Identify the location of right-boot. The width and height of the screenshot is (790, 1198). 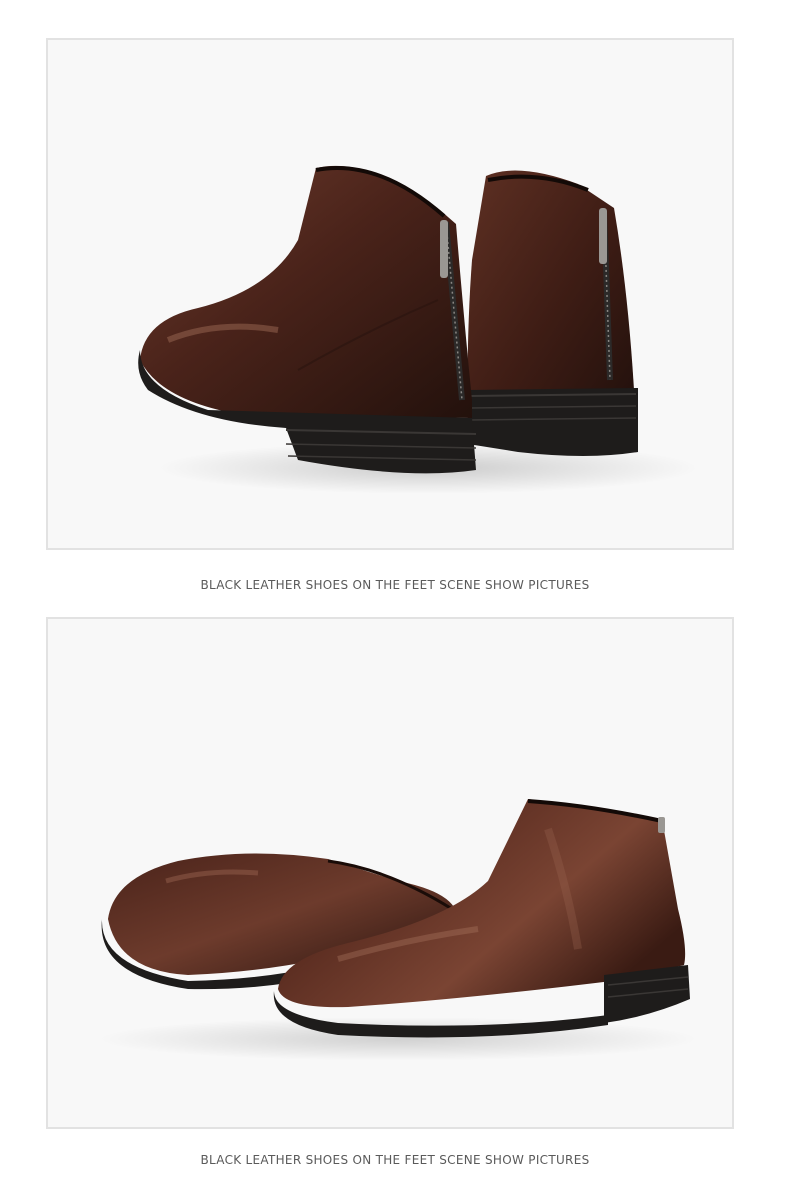
(552, 313).